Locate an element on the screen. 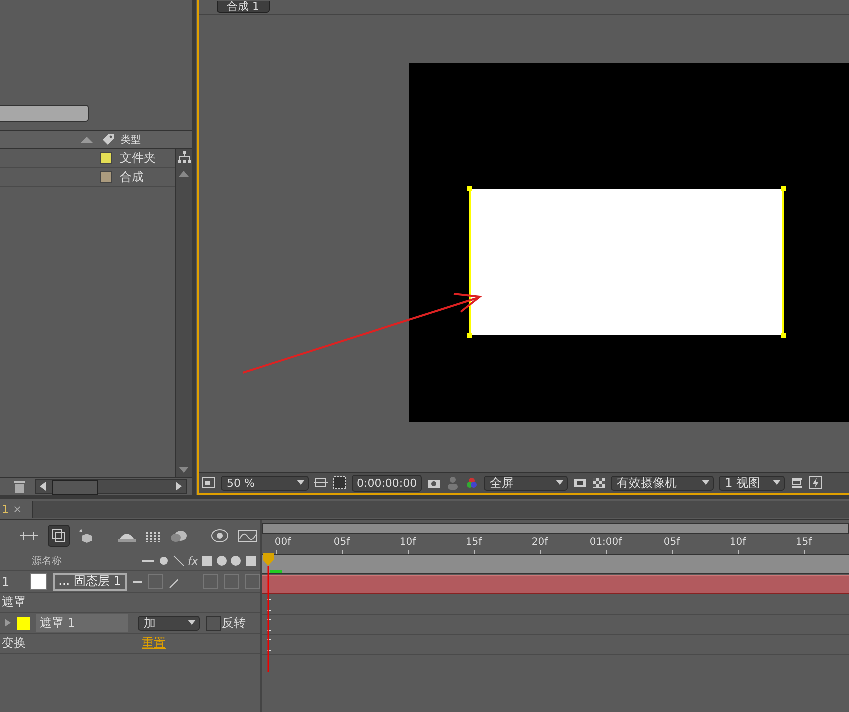 This screenshot has width=849, height=712. search-field is located at coordinates (44, 113).